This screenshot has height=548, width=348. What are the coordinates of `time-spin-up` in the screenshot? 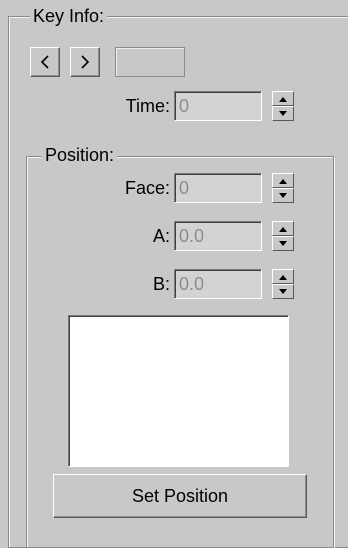 It's located at (283, 98).